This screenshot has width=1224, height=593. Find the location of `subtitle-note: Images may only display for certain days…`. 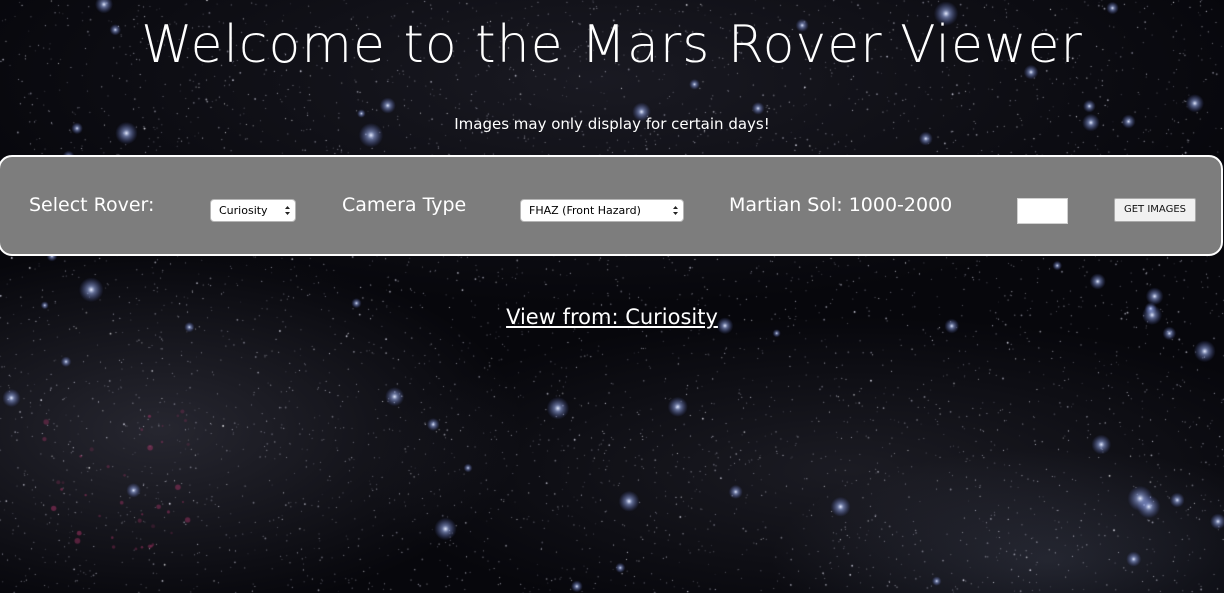

subtitle-note: Images may only display for certain days… is located at coordinates (612, 124).